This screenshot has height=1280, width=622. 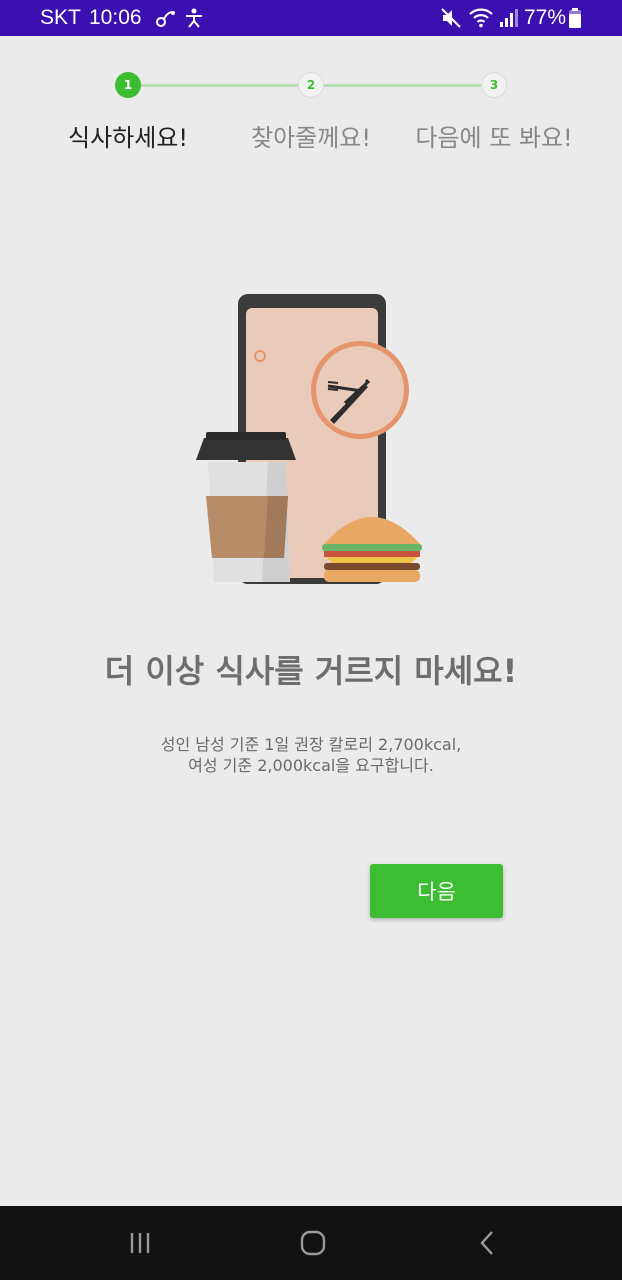 I want to click on meal-illustration, so click(x=309, y=439).